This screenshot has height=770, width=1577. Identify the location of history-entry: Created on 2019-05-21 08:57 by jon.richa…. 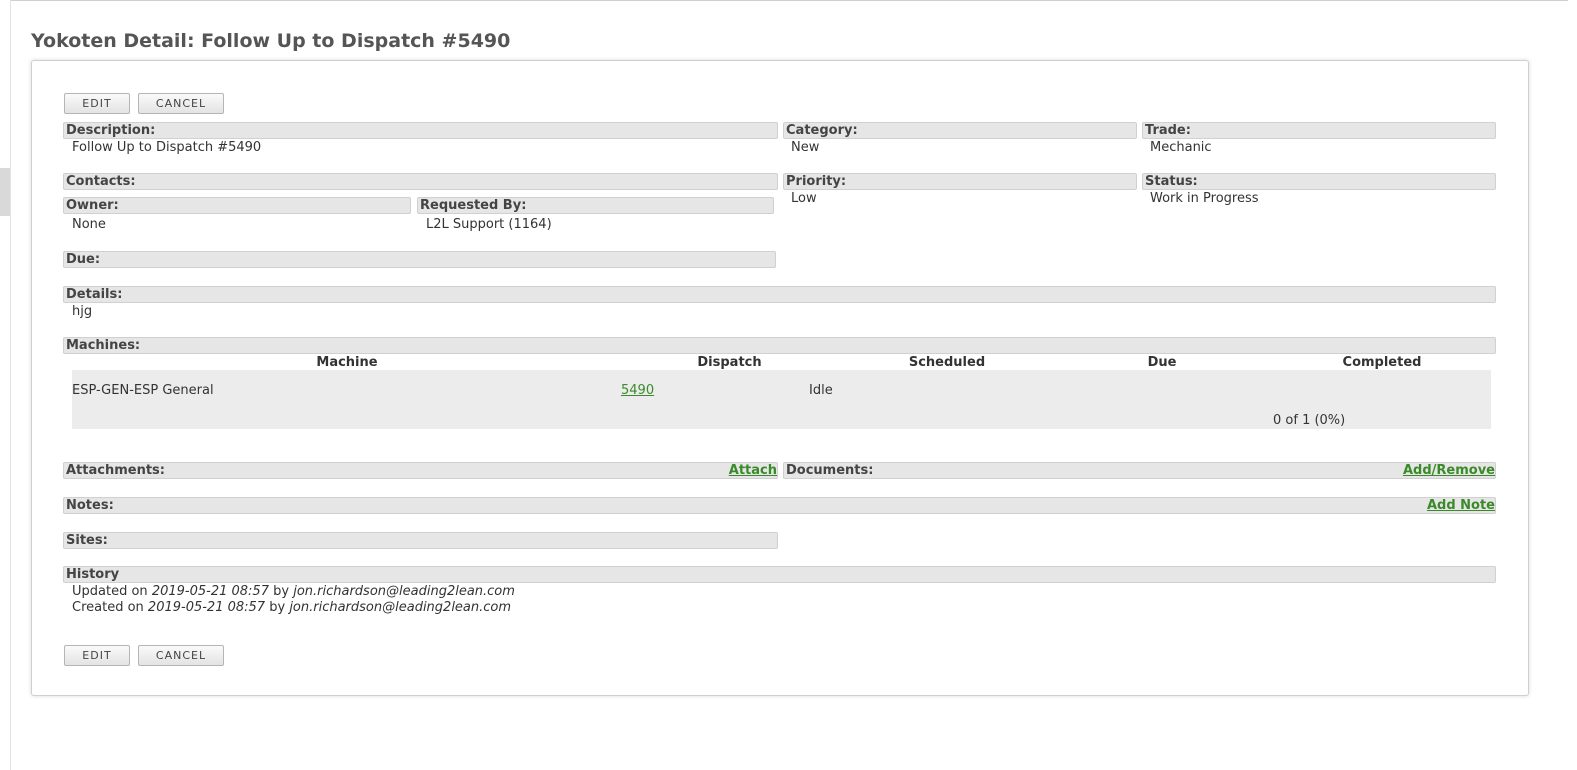
(291, 607).